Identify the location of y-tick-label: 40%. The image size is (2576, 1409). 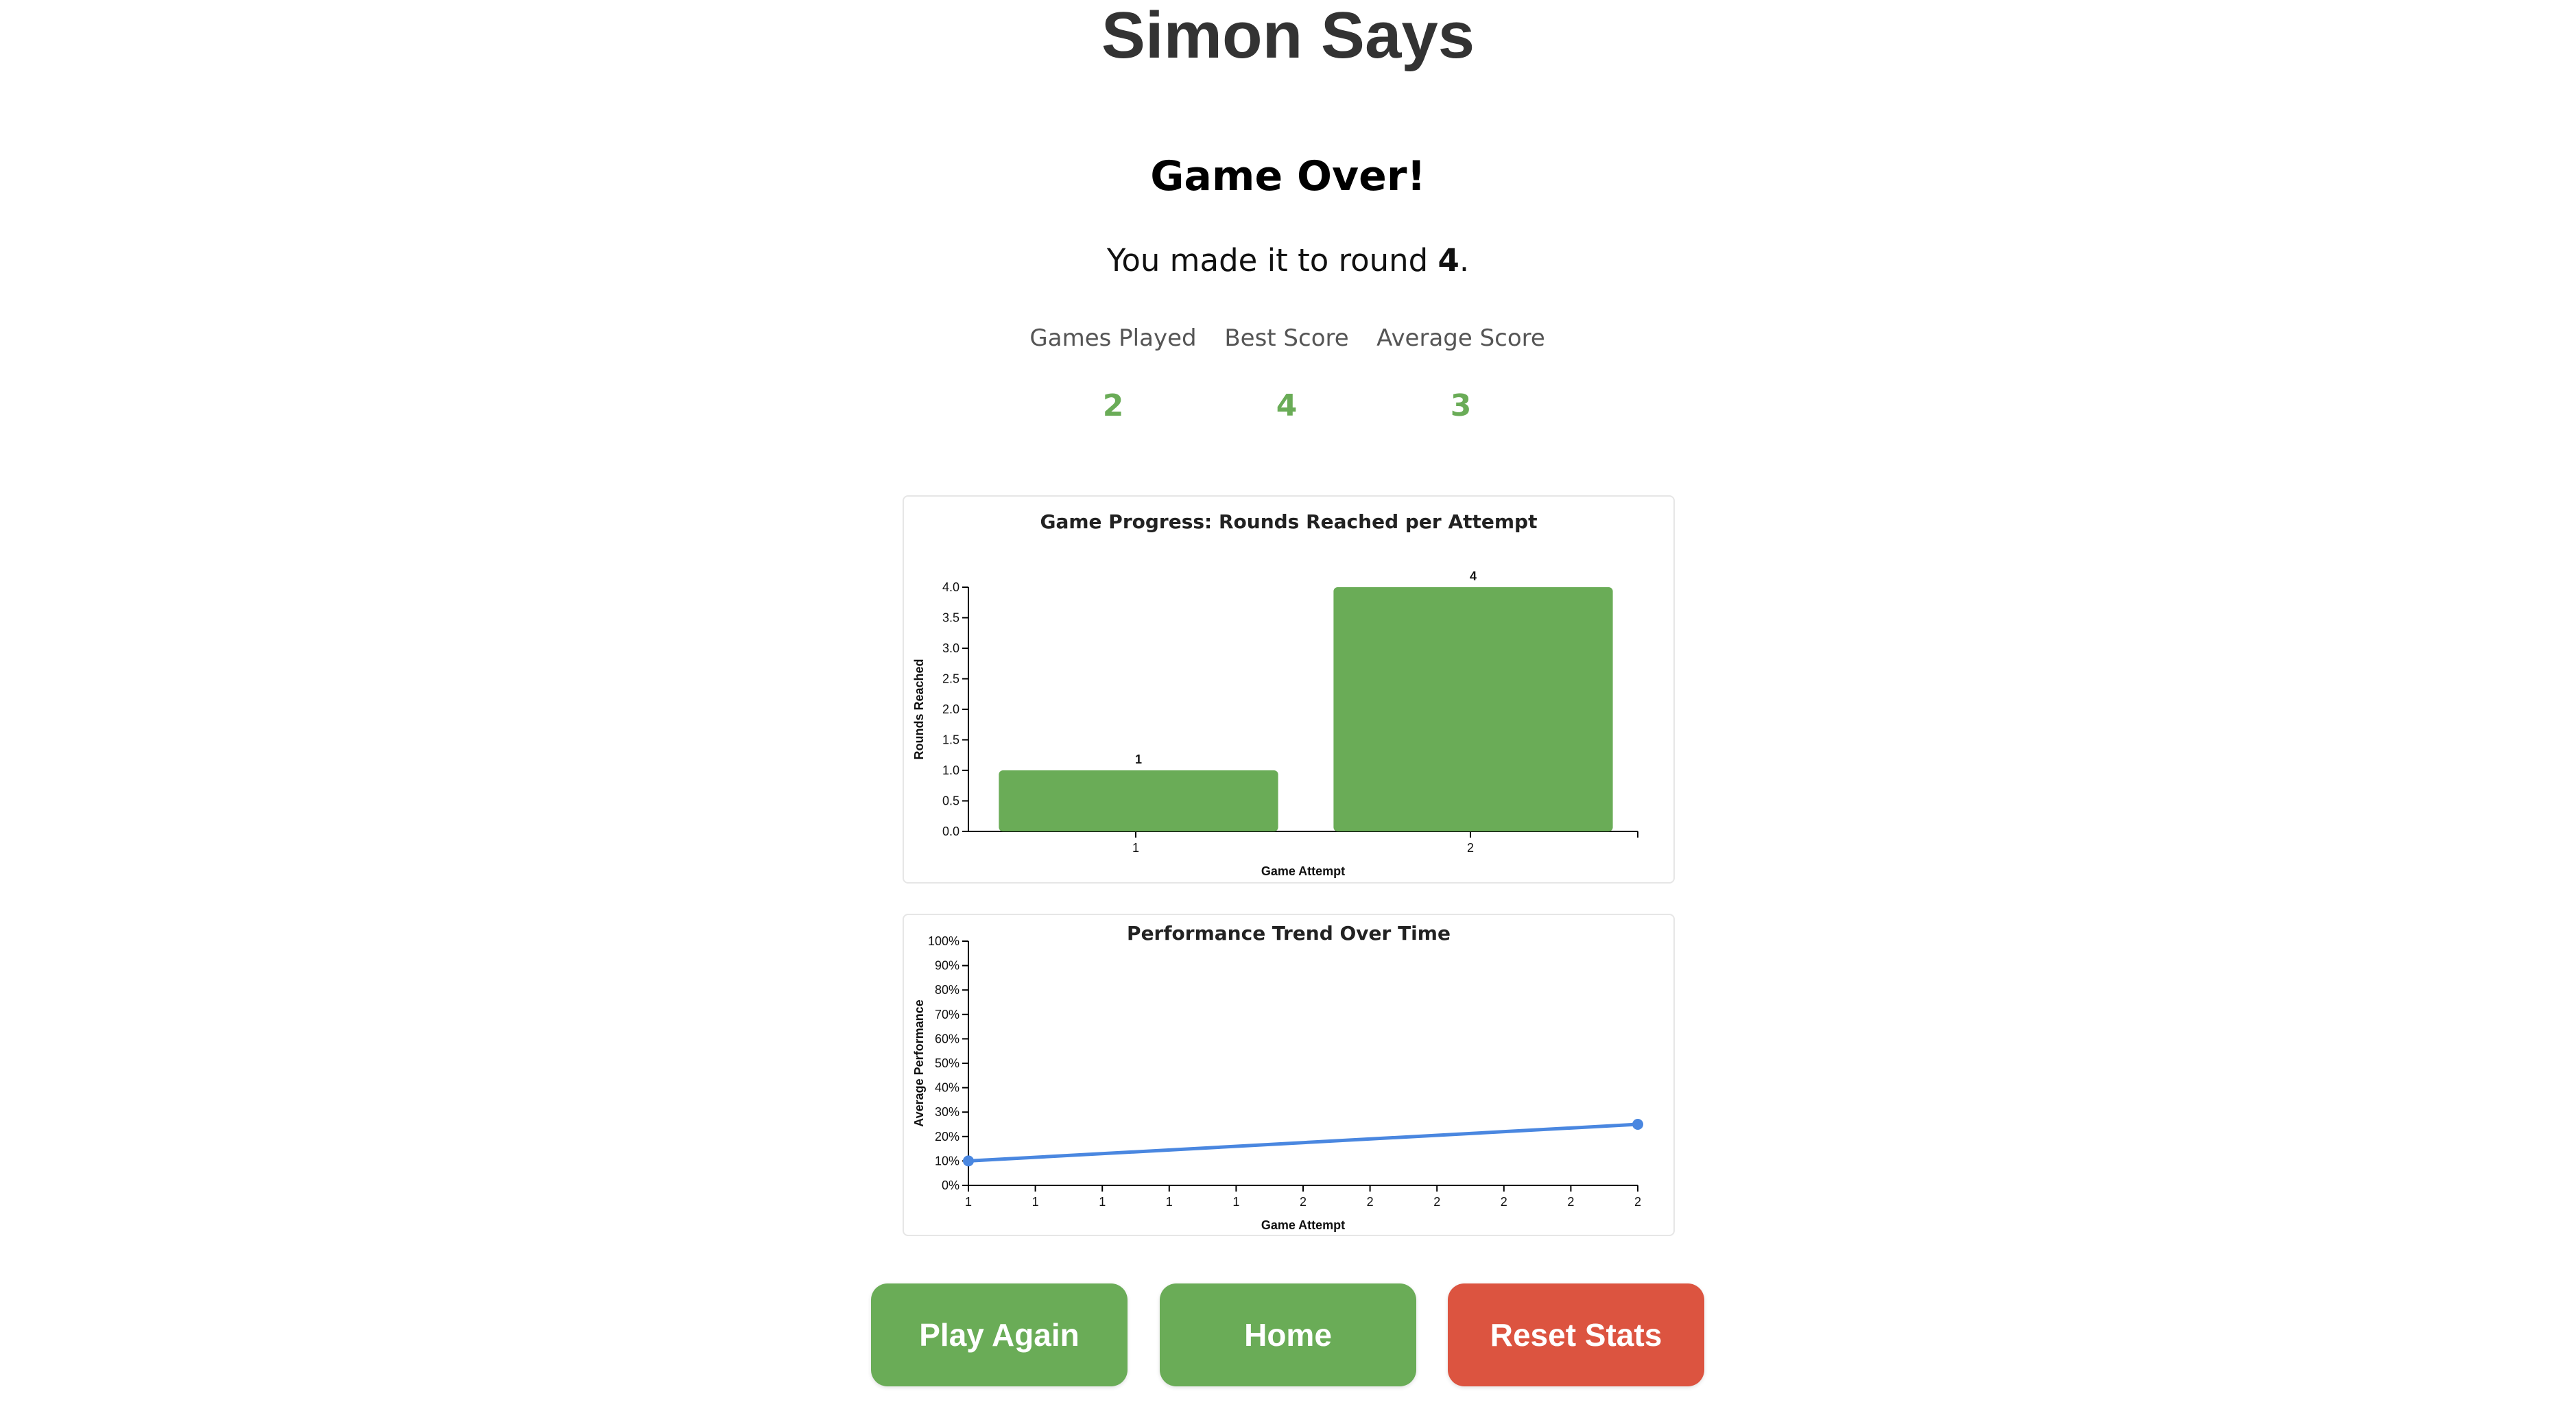
(947, 1088).